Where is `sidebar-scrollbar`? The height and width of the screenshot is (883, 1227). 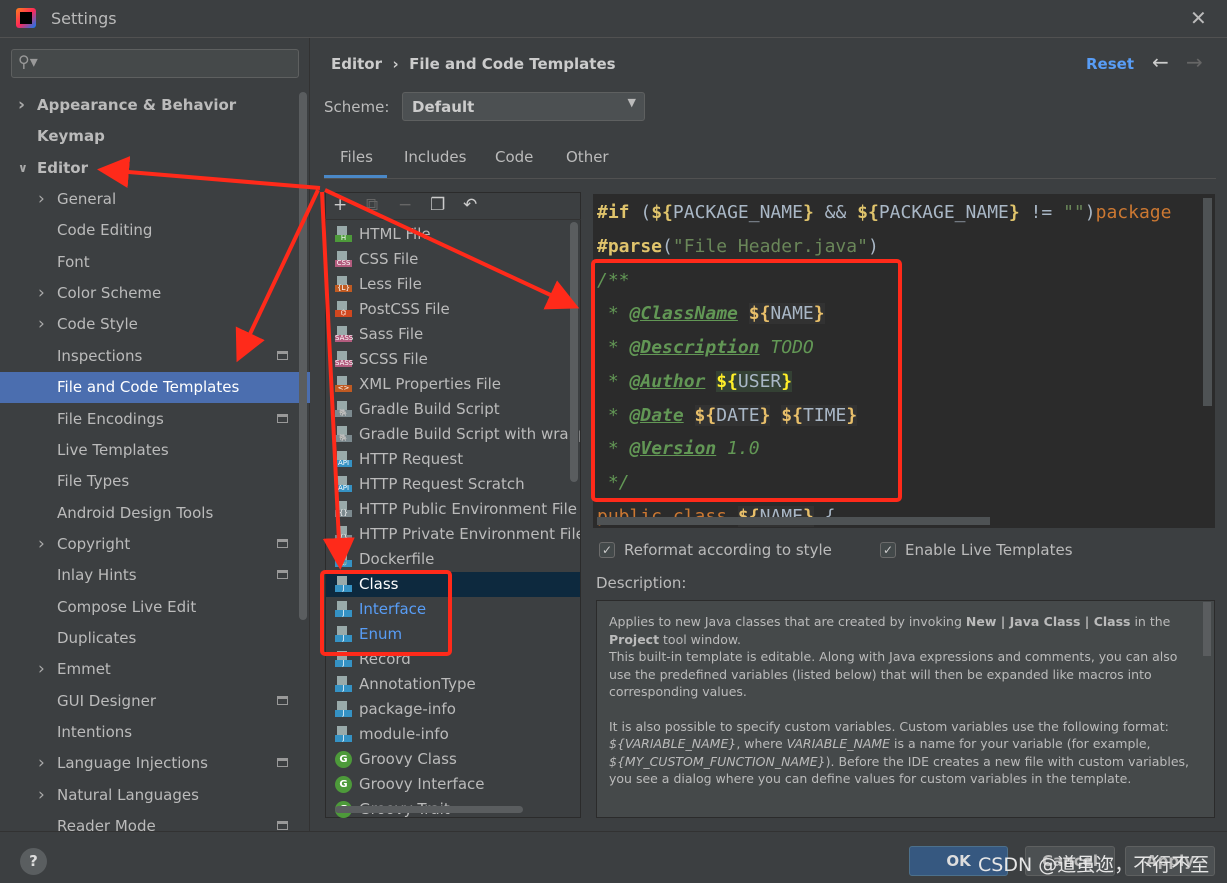 sidebar-scrollbar is located at coordinates (303, 356).